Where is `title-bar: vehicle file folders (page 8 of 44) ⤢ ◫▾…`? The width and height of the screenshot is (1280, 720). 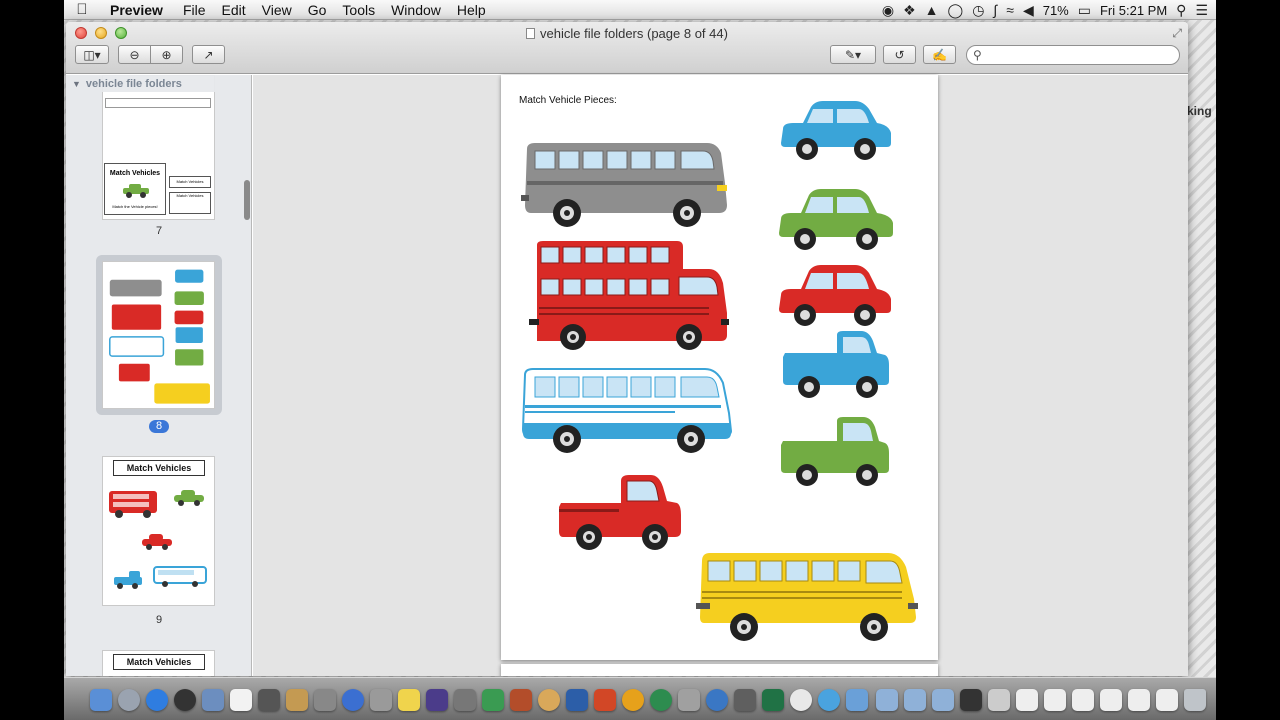
title-bar: vehicle file folders (page 8 of 44) ⤢ ◫▾… is located at coordinates (627, 48).